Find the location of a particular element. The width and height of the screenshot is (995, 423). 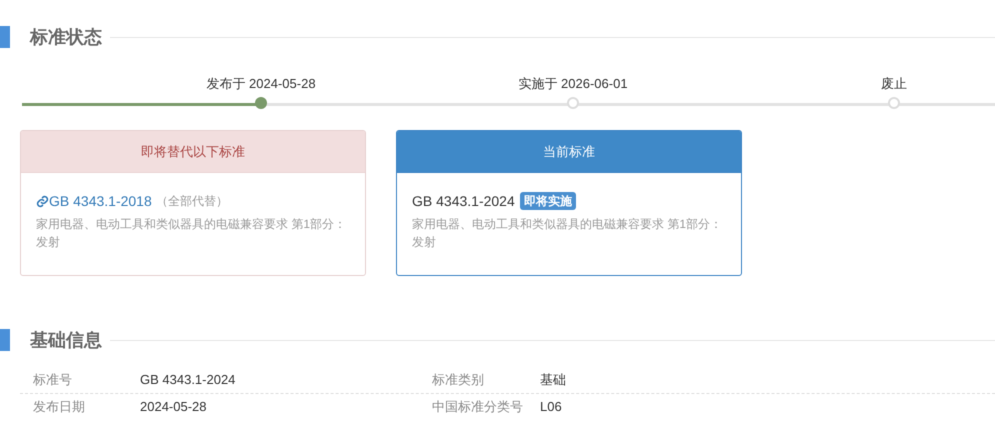

section-title: 标准状态 is located at coordinates (66, 37).